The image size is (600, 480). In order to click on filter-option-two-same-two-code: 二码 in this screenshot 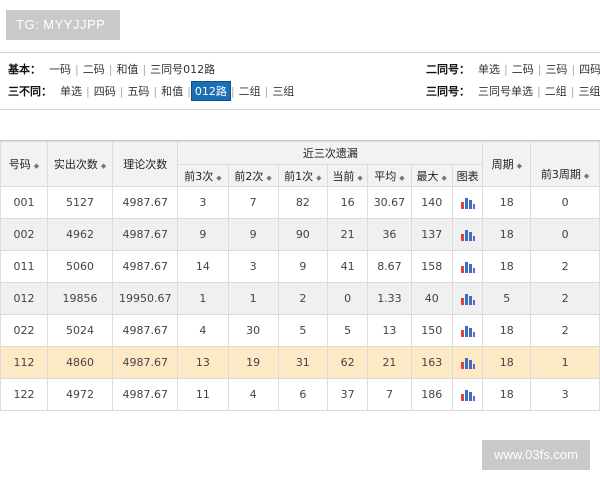, I will do `click(523, 69)`.